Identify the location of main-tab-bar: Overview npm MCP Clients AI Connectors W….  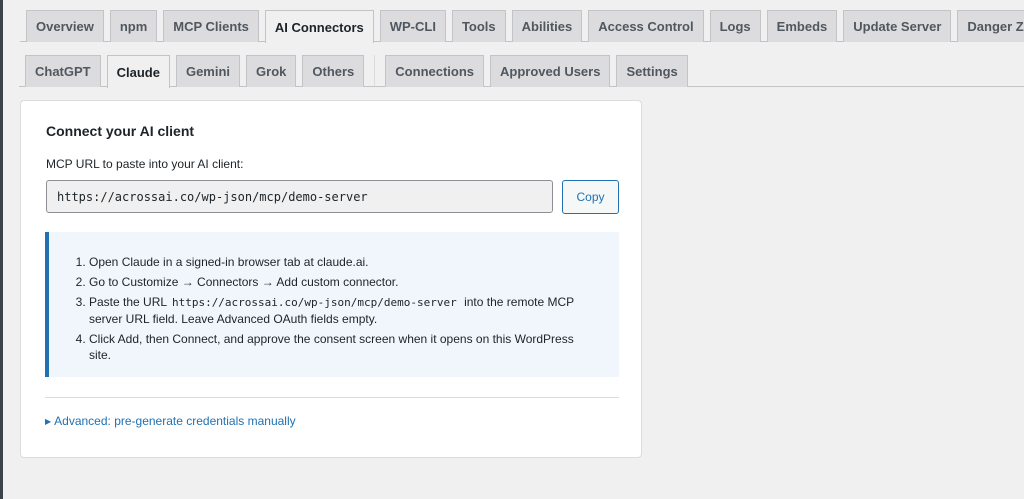
(522, 26).